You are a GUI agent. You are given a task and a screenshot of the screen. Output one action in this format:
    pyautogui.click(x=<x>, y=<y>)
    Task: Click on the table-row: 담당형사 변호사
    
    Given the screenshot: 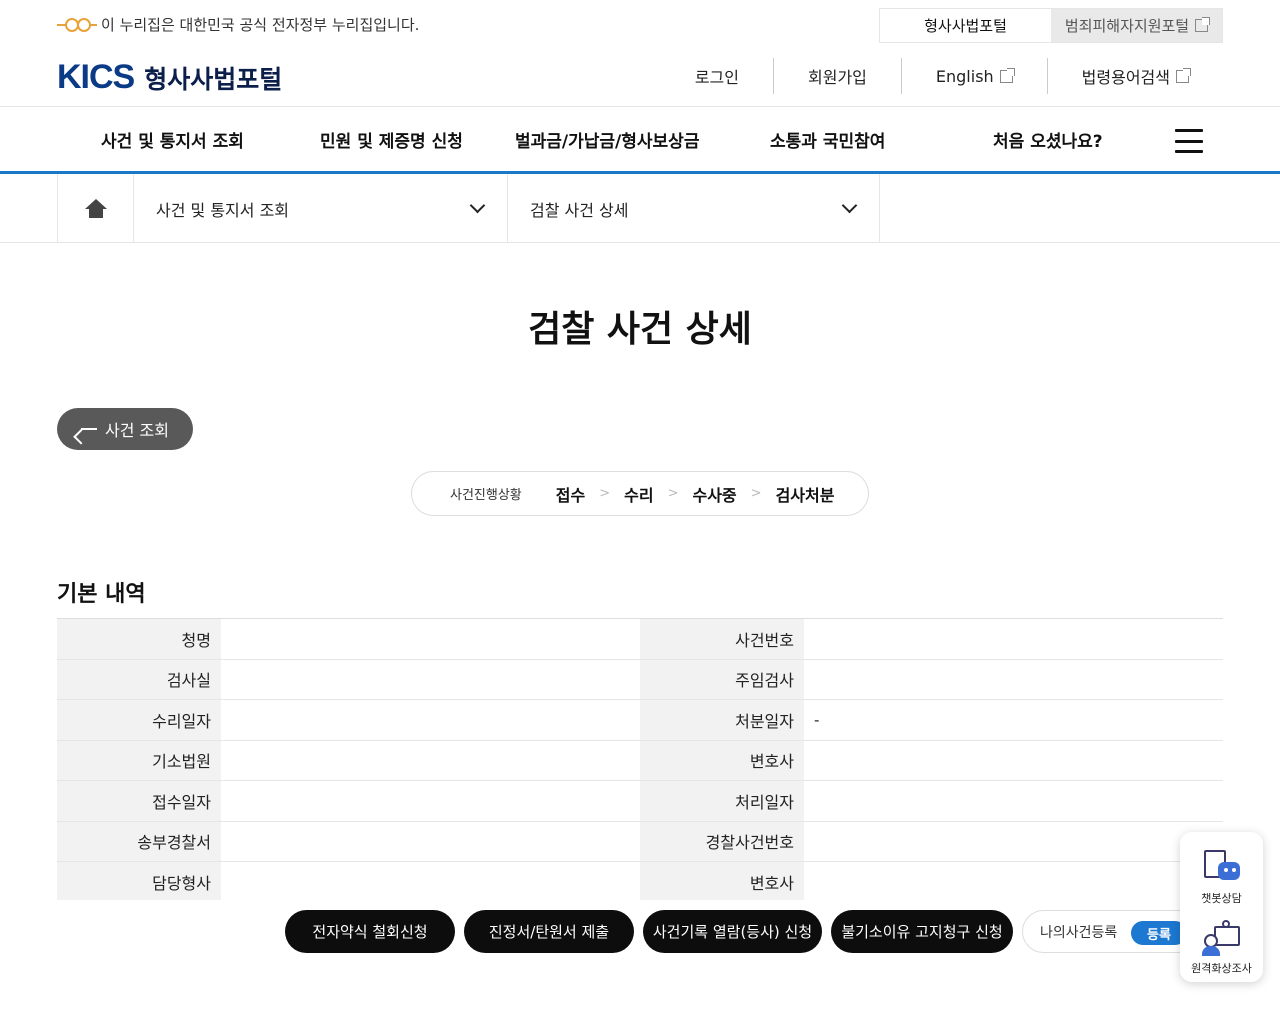 What is the action you would take?
    pyautogui.click(x=640, y=882)
    